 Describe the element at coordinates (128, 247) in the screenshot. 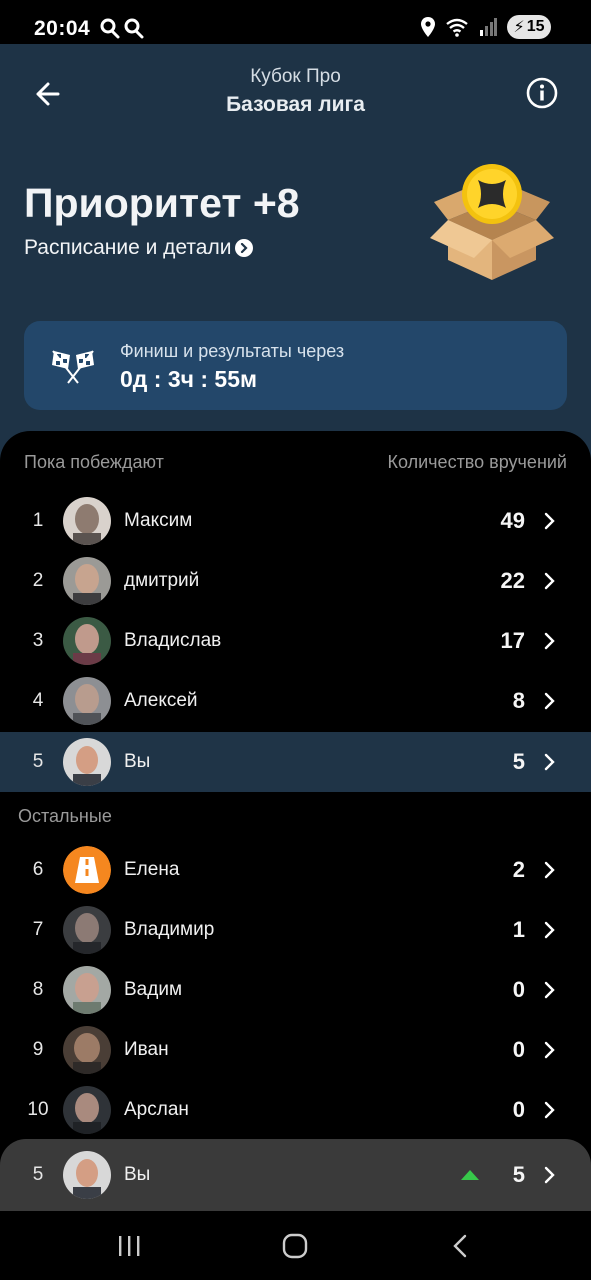

I see `schedule-details-label: Расписание и детали` at that location.